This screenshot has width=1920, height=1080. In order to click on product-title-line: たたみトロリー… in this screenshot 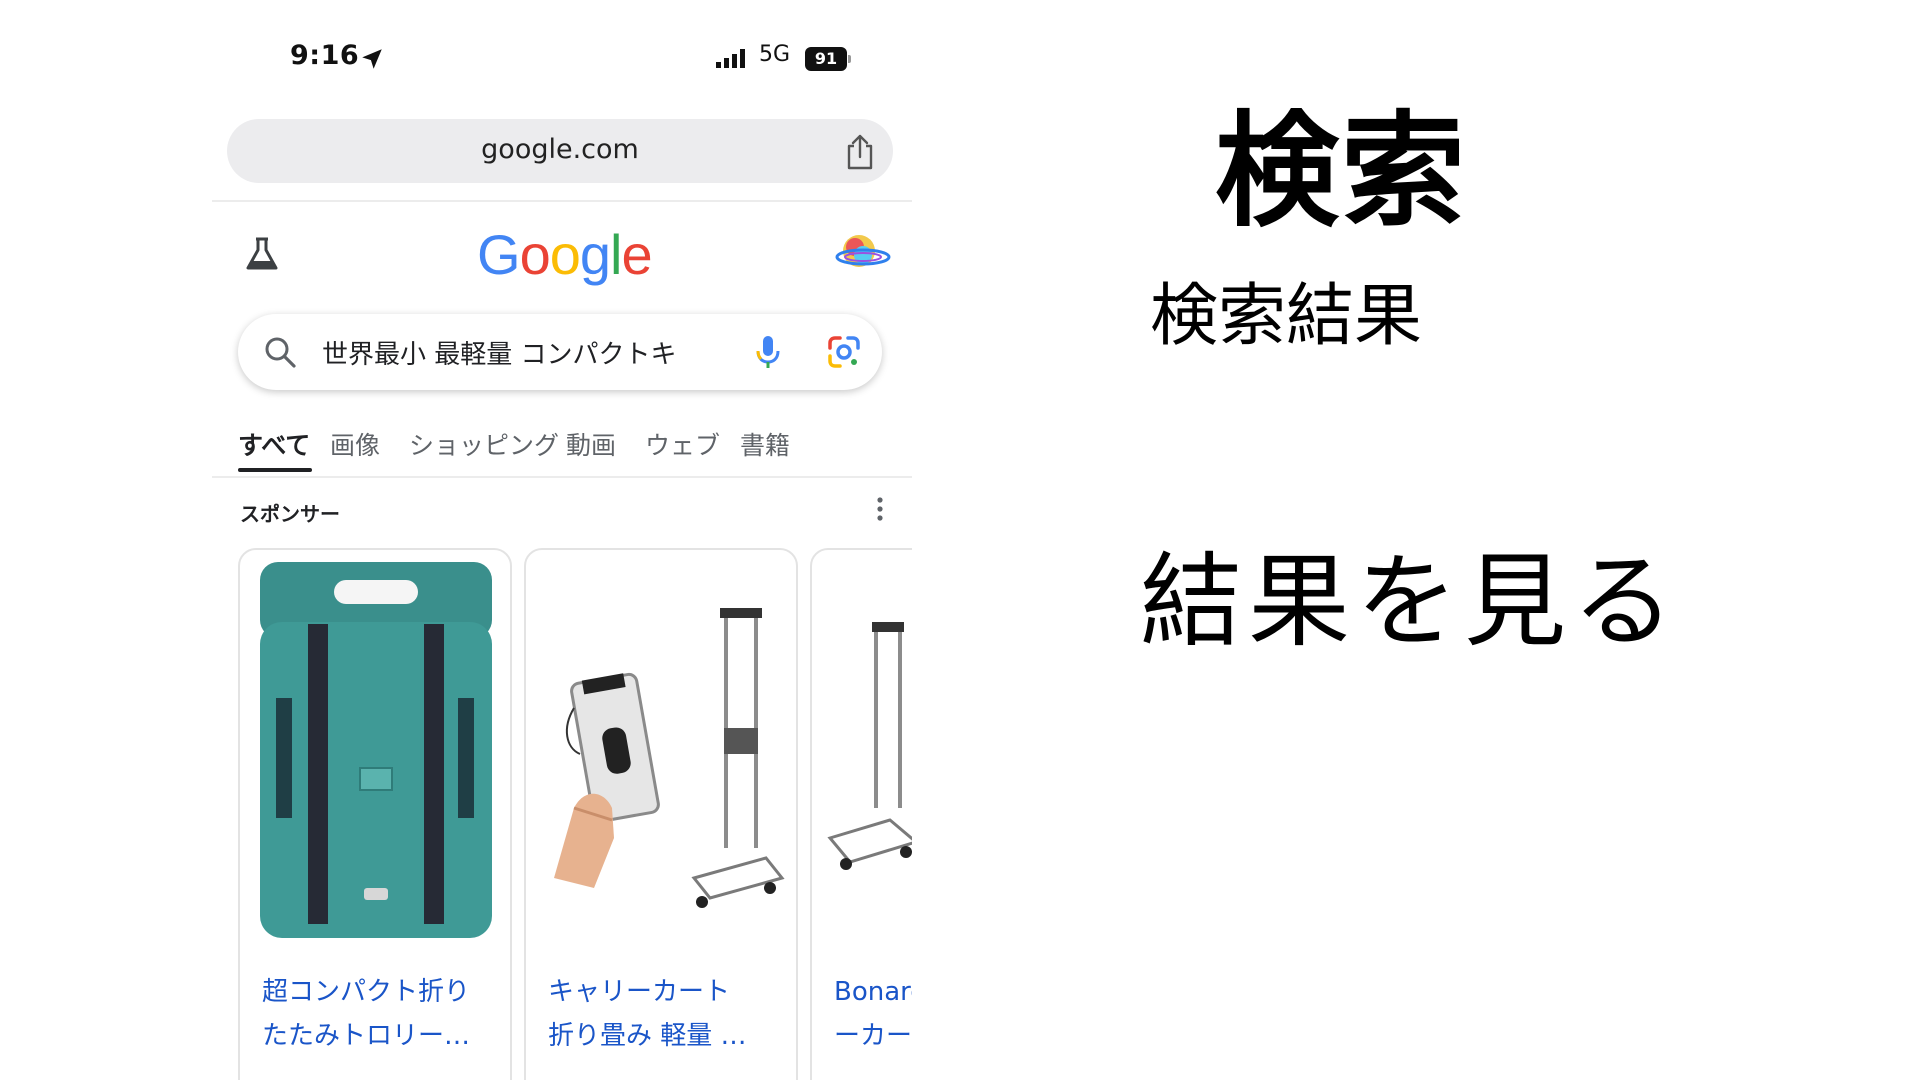, I will do `click(380, 1036)`.